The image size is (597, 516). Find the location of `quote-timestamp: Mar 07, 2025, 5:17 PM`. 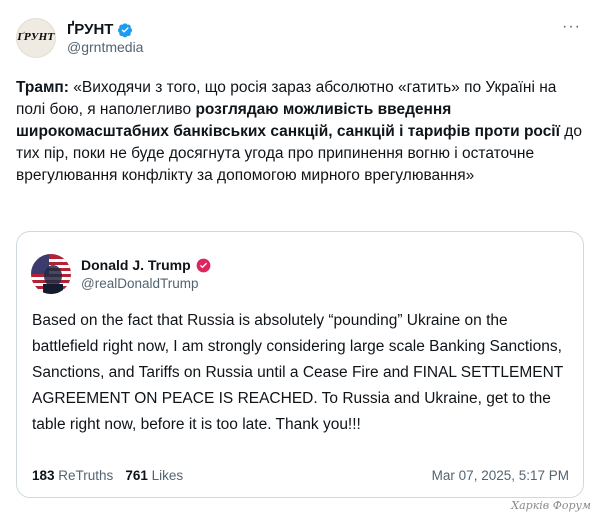

quote-timestamp: Mar 07, 2025, 5:17 PM is located at coordinates (500, 475).